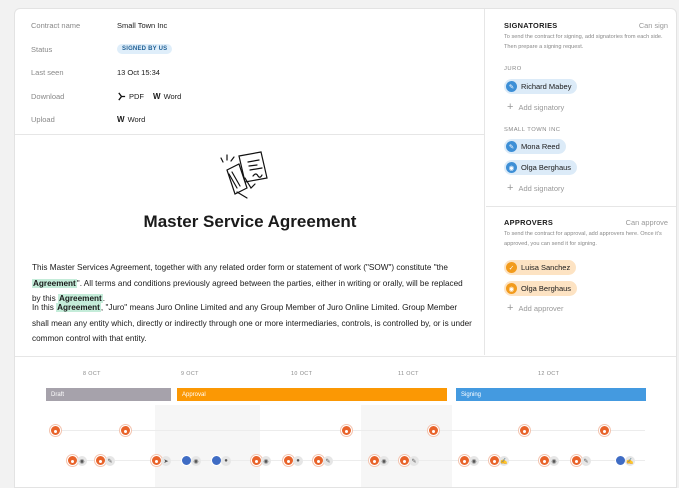 This screenshot has height=488, width=679. I want to click on signatory-name: Olga Berghaus, so click(546, 167).